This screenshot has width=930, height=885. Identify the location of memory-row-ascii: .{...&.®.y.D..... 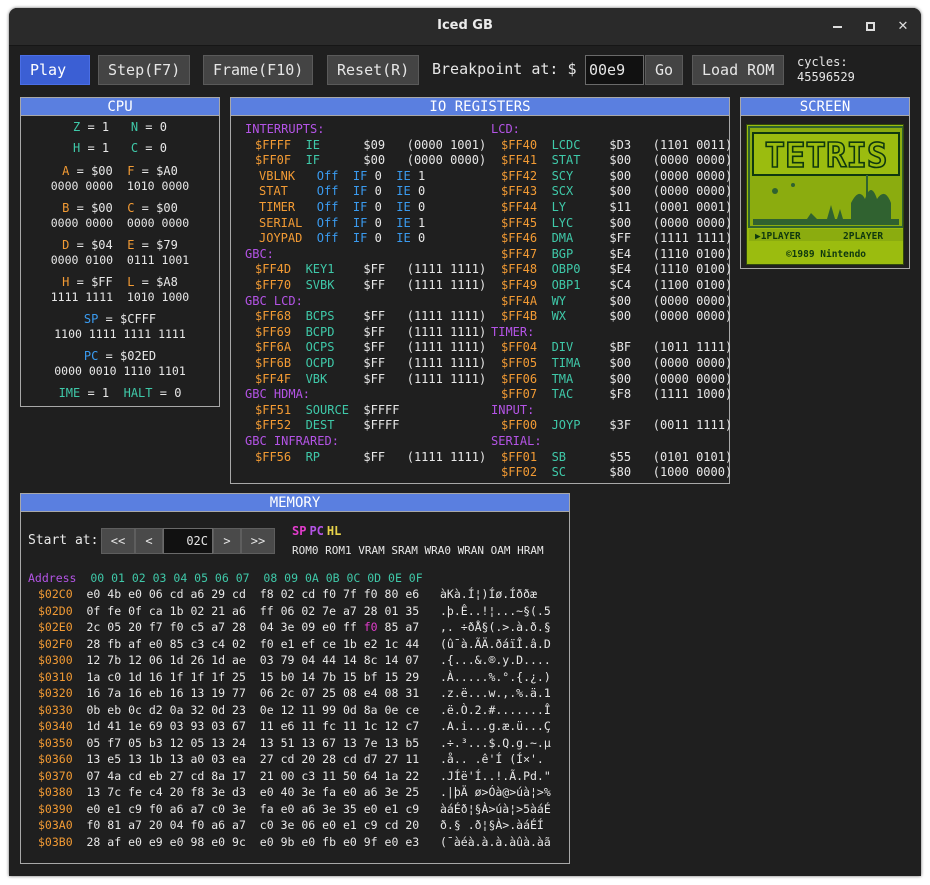
(495, 660).